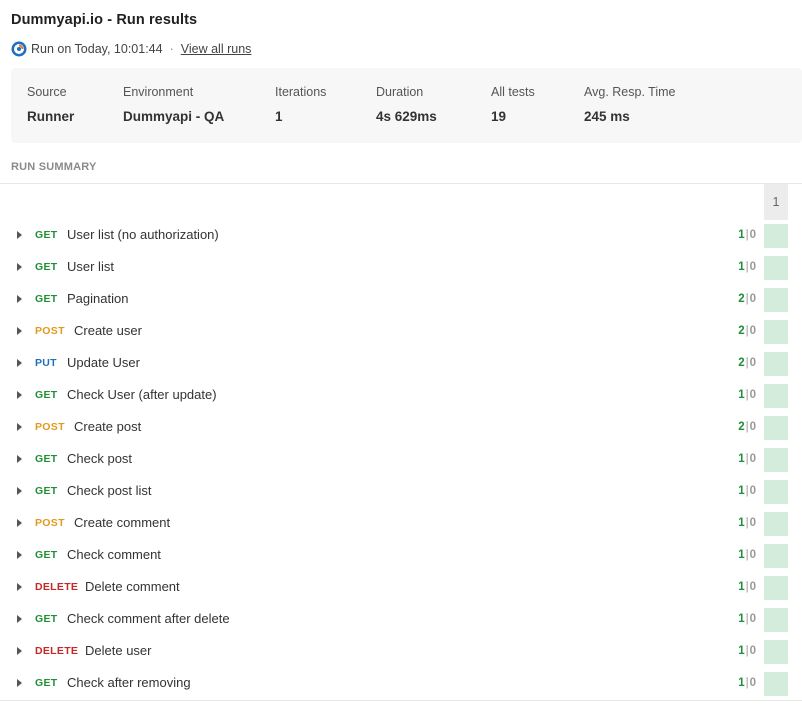 This screenshot has width=802, height=708. I want to click on run-timestamp: Run on Today, 10:01:44, so click(97, 49).